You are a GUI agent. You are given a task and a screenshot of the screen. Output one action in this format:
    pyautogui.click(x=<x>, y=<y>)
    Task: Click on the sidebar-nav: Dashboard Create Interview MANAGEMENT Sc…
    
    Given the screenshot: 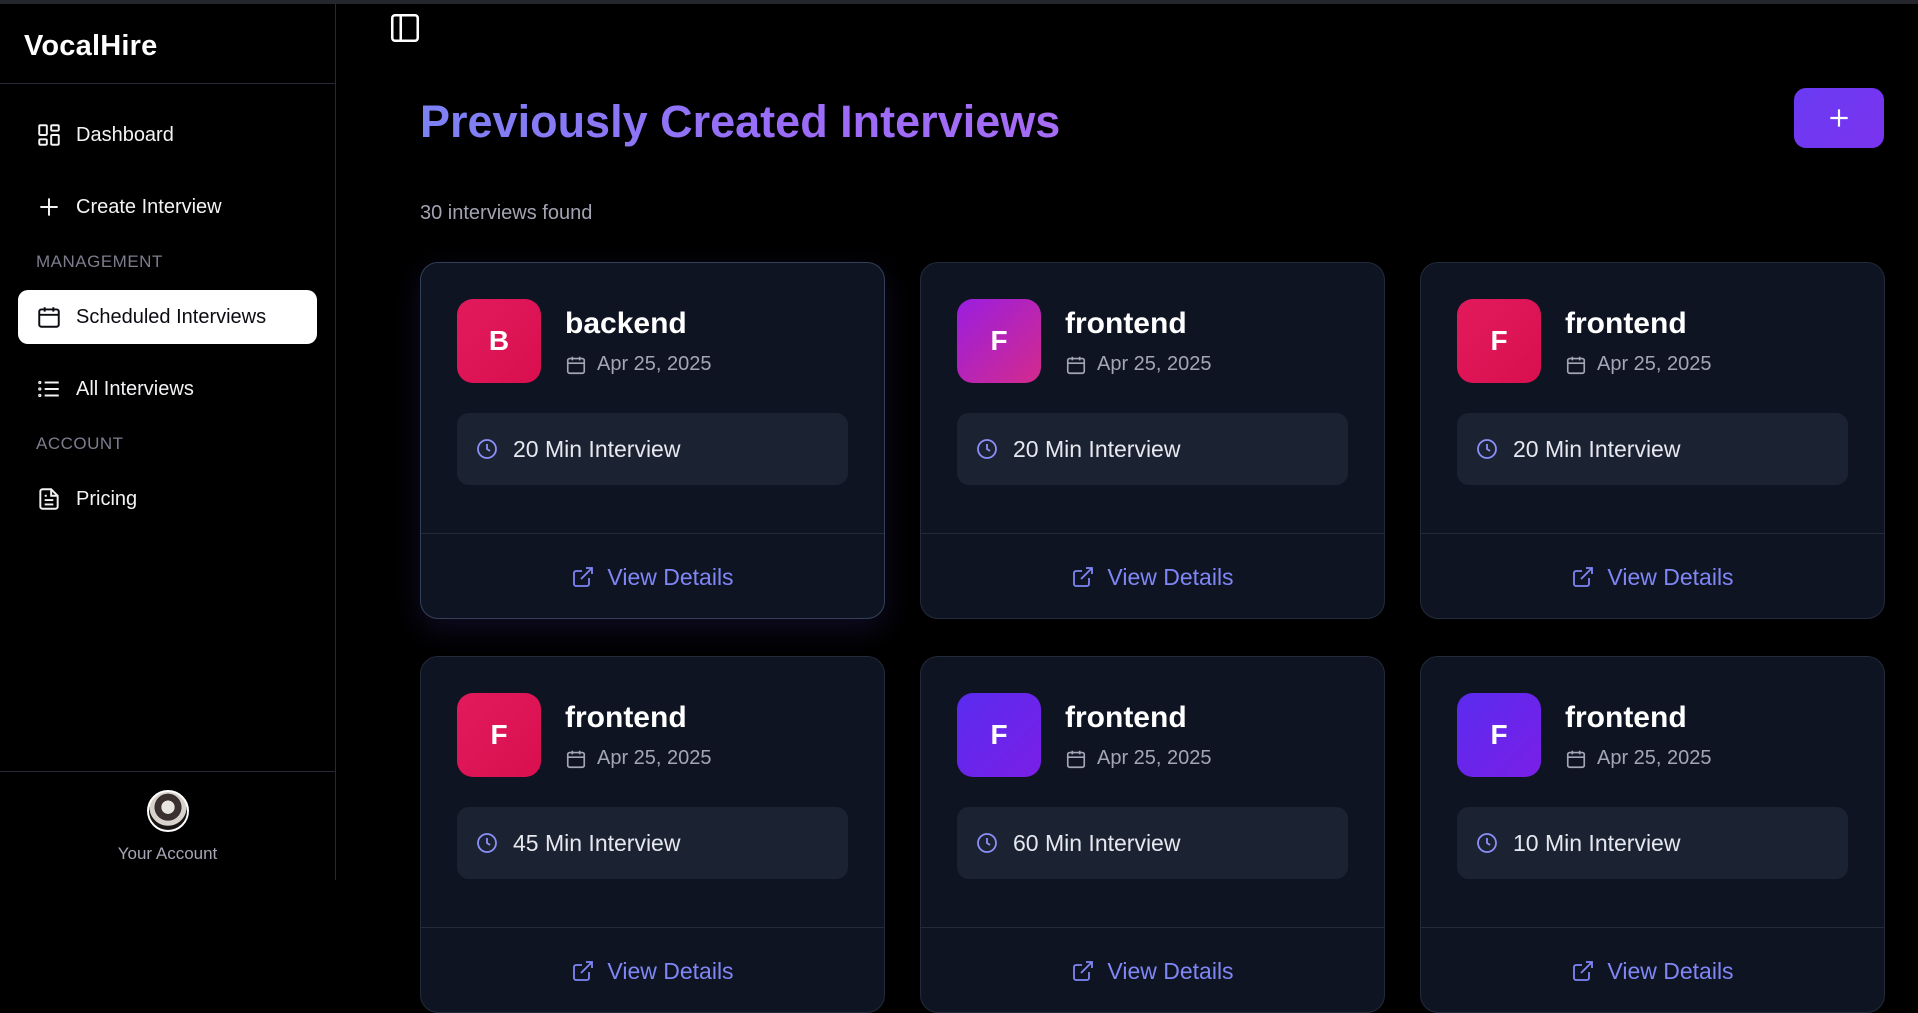 What is the action you would take?
    pyautogui.click(x=167, y=305)
    